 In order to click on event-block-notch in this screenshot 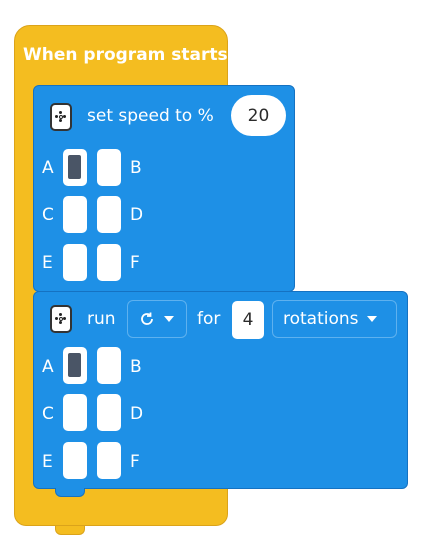, I will do `click(70, 530)`.